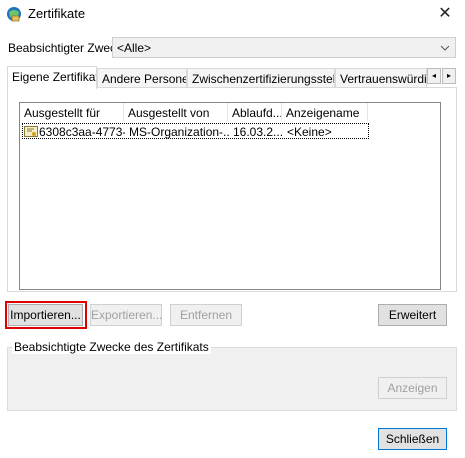 The height and width of the screenshot is (458, 465). I want to click on purpose-select-value: <Alle>, so click(134, 48).